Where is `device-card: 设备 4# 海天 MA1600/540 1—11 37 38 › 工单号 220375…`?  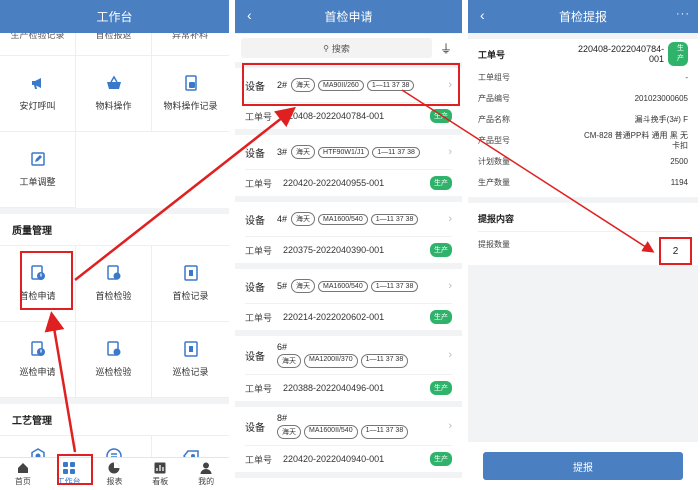
device-card: 设备 4# 海天 MA1600/540 1—11 37 38 › 工单号 220375… is located at coordinates (348, 232).